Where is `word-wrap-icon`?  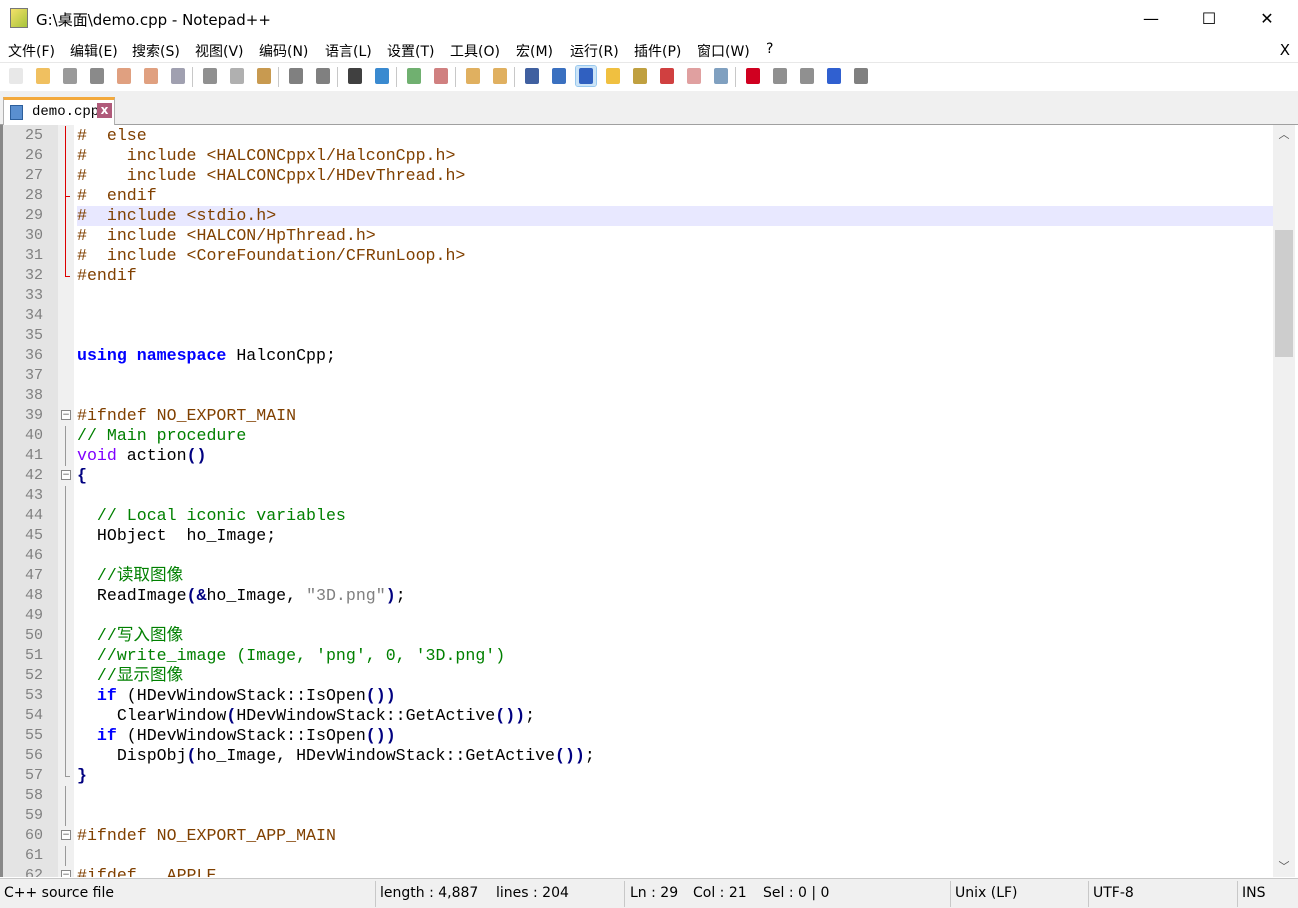
word-wrap-icon is located at coordinates (532, 76).